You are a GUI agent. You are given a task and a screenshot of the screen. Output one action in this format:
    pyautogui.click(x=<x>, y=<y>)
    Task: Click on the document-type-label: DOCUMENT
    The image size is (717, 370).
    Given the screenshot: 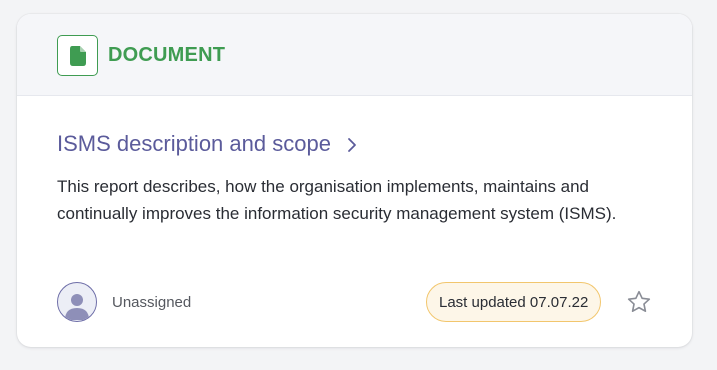 What is the action you would take?
    pyautogui.click(x=167, y=55)
    